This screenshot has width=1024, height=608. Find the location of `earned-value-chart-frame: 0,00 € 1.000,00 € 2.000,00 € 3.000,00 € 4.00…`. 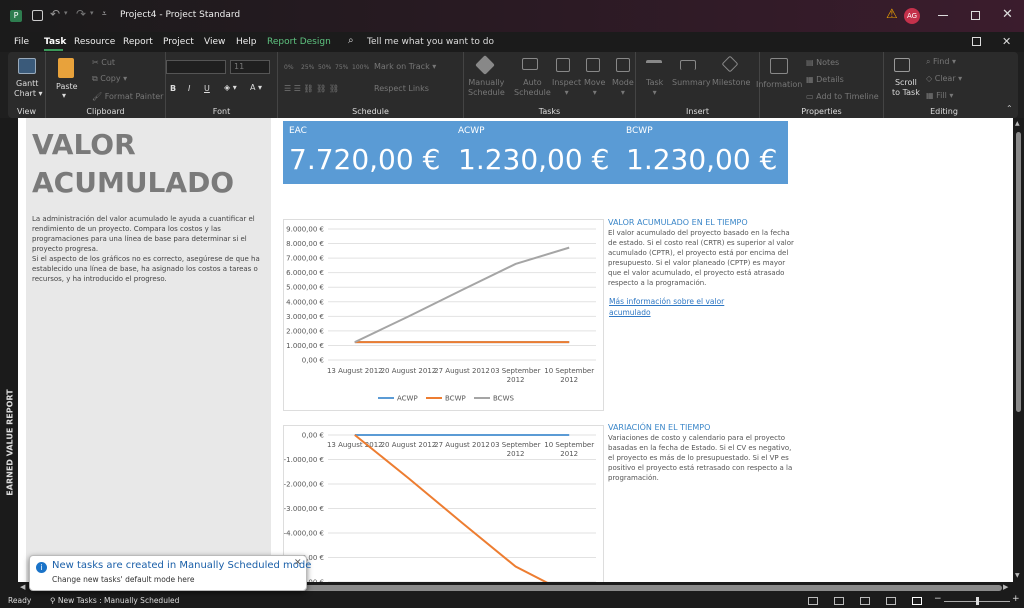

earned-value-chart-frame: 0,00 € 1.000,00 € 2.000,00 € 3.000,00 € 4.00… is located at coordinates (443, 315).